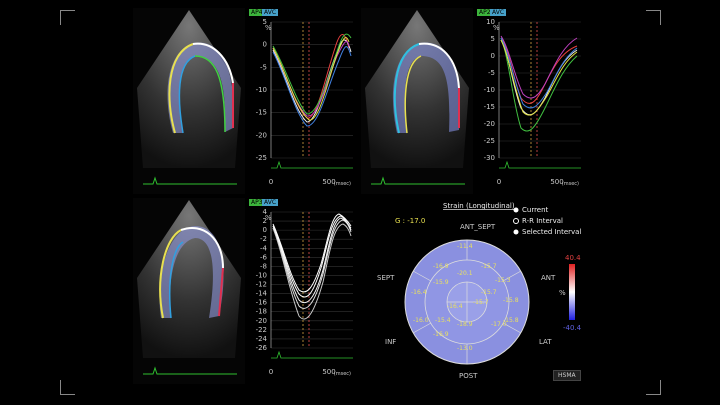 The width and height of the screenshot is (720, 405). Describe the element at coordinates (542, 221) in the screenshot. I see `legend-rr: R-R Interval` at that location.